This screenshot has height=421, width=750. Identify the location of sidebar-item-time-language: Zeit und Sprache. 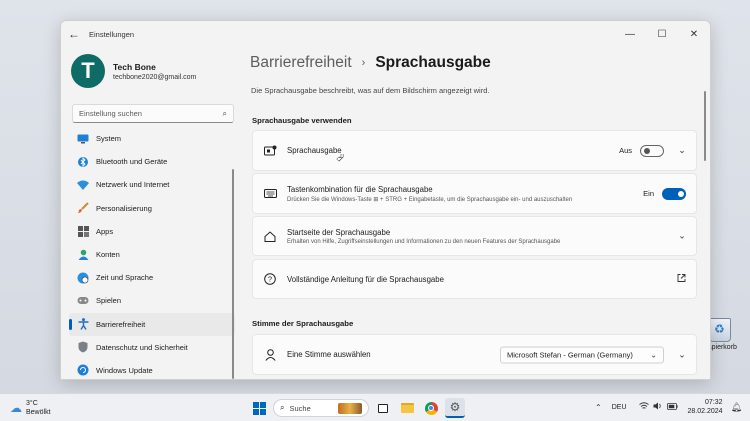
(152, 277).